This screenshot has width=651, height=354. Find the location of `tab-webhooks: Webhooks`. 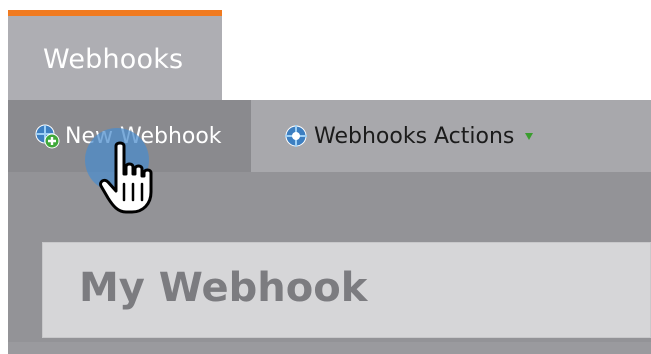

tab-webhooks: Webhooks is located at coordinates (115, 58).